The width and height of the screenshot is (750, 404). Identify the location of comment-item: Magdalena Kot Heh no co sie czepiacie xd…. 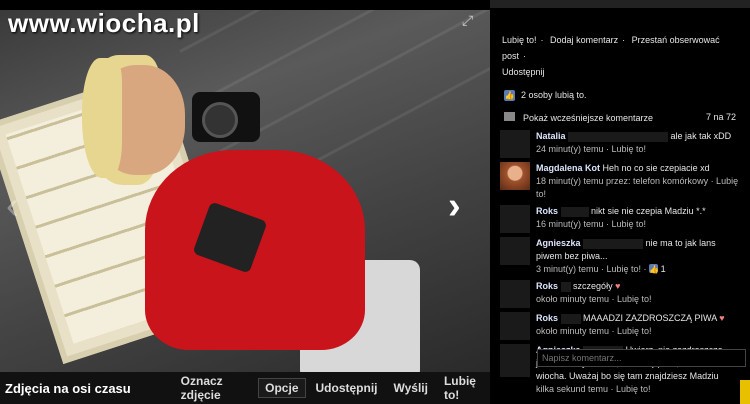
(620, 181).